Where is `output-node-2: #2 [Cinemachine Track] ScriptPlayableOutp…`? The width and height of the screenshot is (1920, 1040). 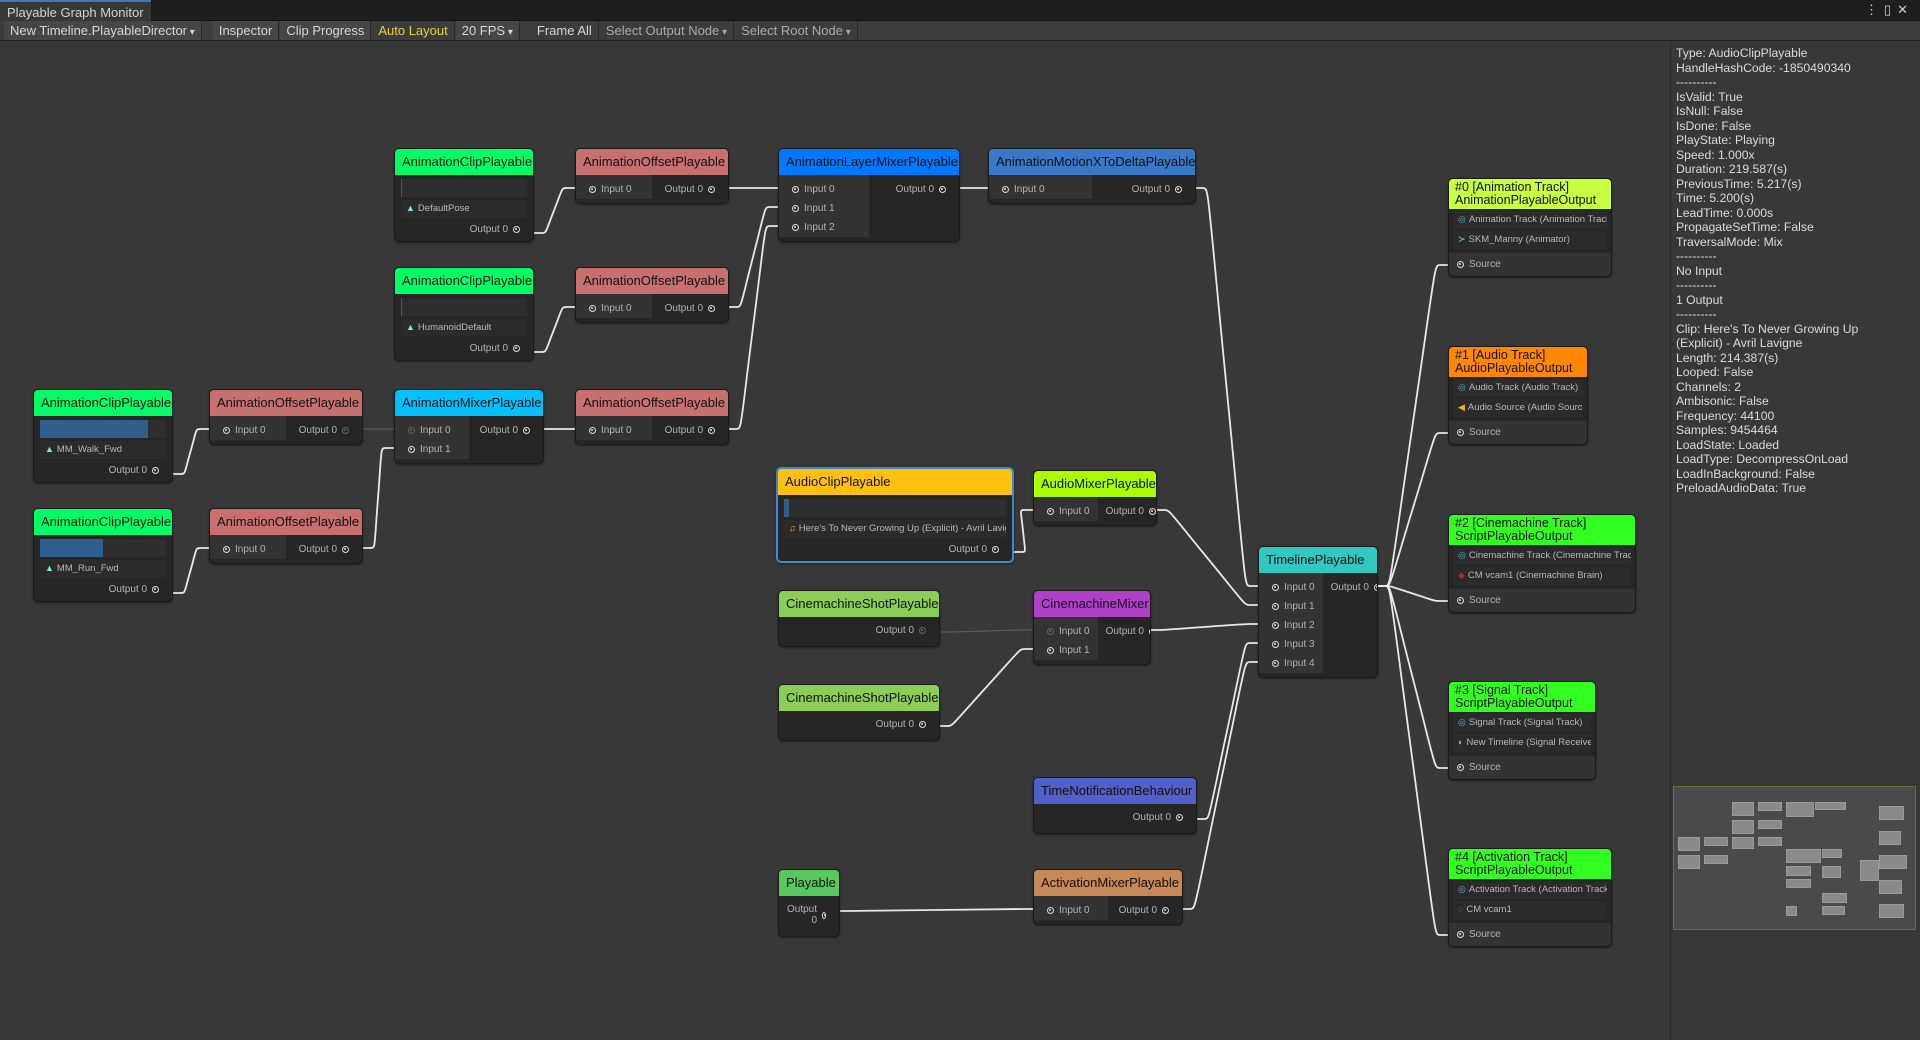
output-node-2: #2 [Cinemachine Track] ScriptPlayableOutp… is located at coordinates (1542, 563).